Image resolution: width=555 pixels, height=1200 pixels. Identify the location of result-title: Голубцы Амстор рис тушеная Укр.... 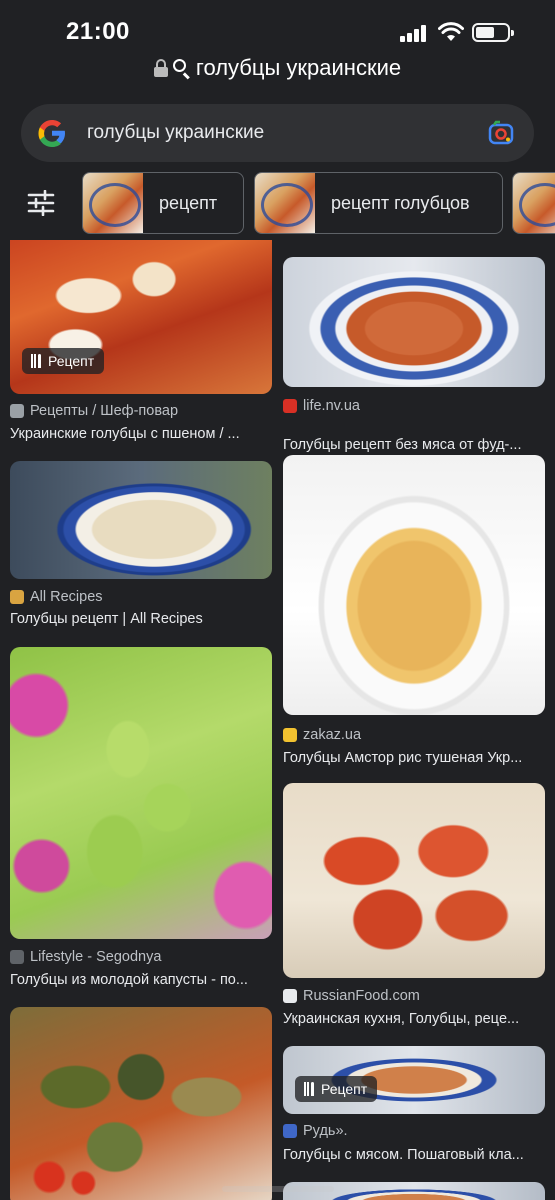
(414, 758).